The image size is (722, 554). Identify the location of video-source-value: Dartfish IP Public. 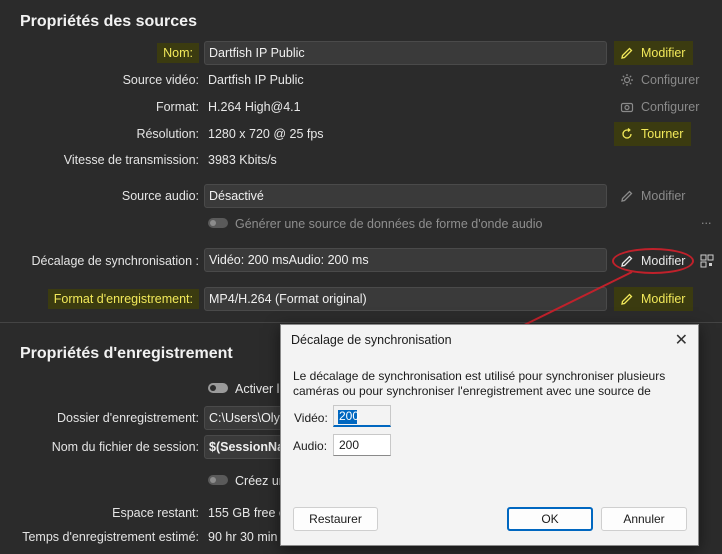
(256, 80).